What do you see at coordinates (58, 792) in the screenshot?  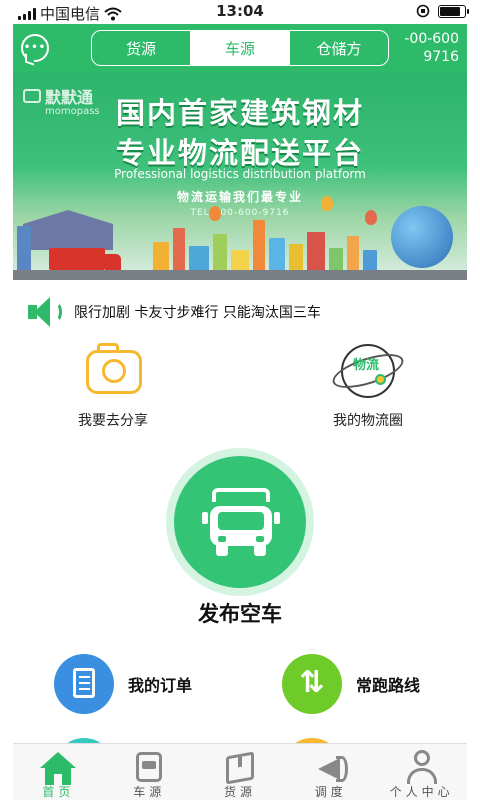 I see `tab-home-label: 首页` at bounding box center [58, 792].